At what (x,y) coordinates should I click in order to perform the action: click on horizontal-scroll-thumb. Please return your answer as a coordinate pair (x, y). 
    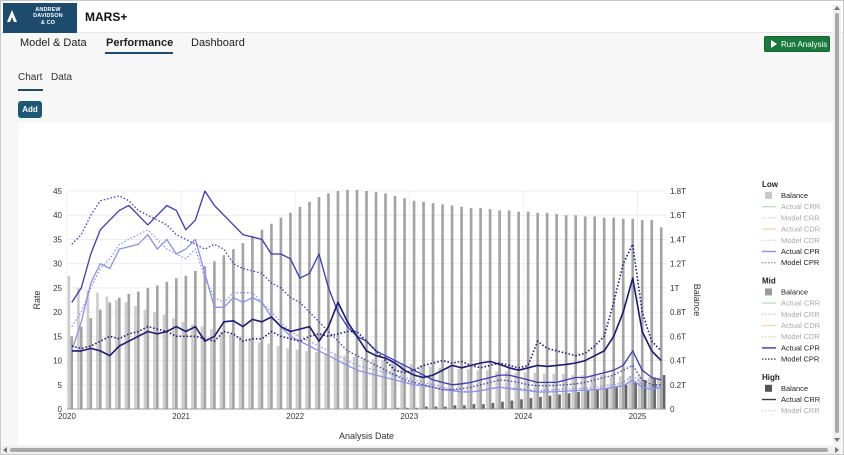
    Looking at the image, I should click on (419, 450).